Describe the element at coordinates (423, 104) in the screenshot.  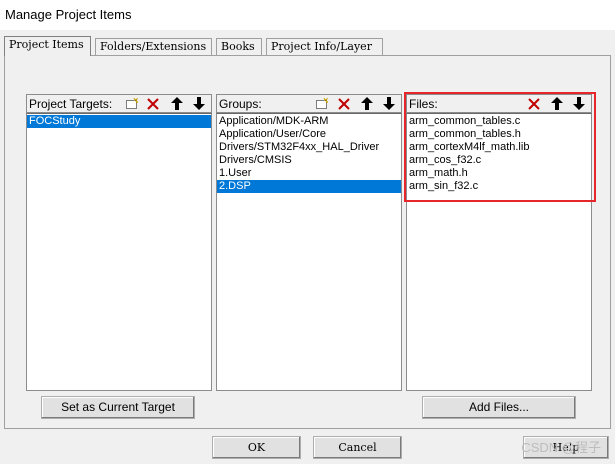
I see `files-label: Files:` at that location.